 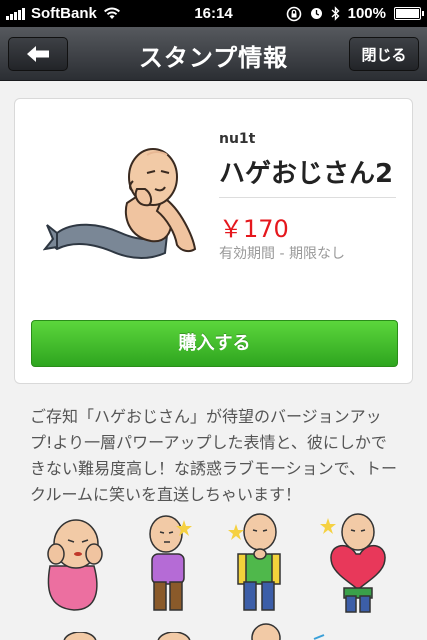 What do you see at coordinates (213, 13) in the screenshot?
I see `status-bar: SoftBank 16:14 100%` at bounding box center [213, 13].